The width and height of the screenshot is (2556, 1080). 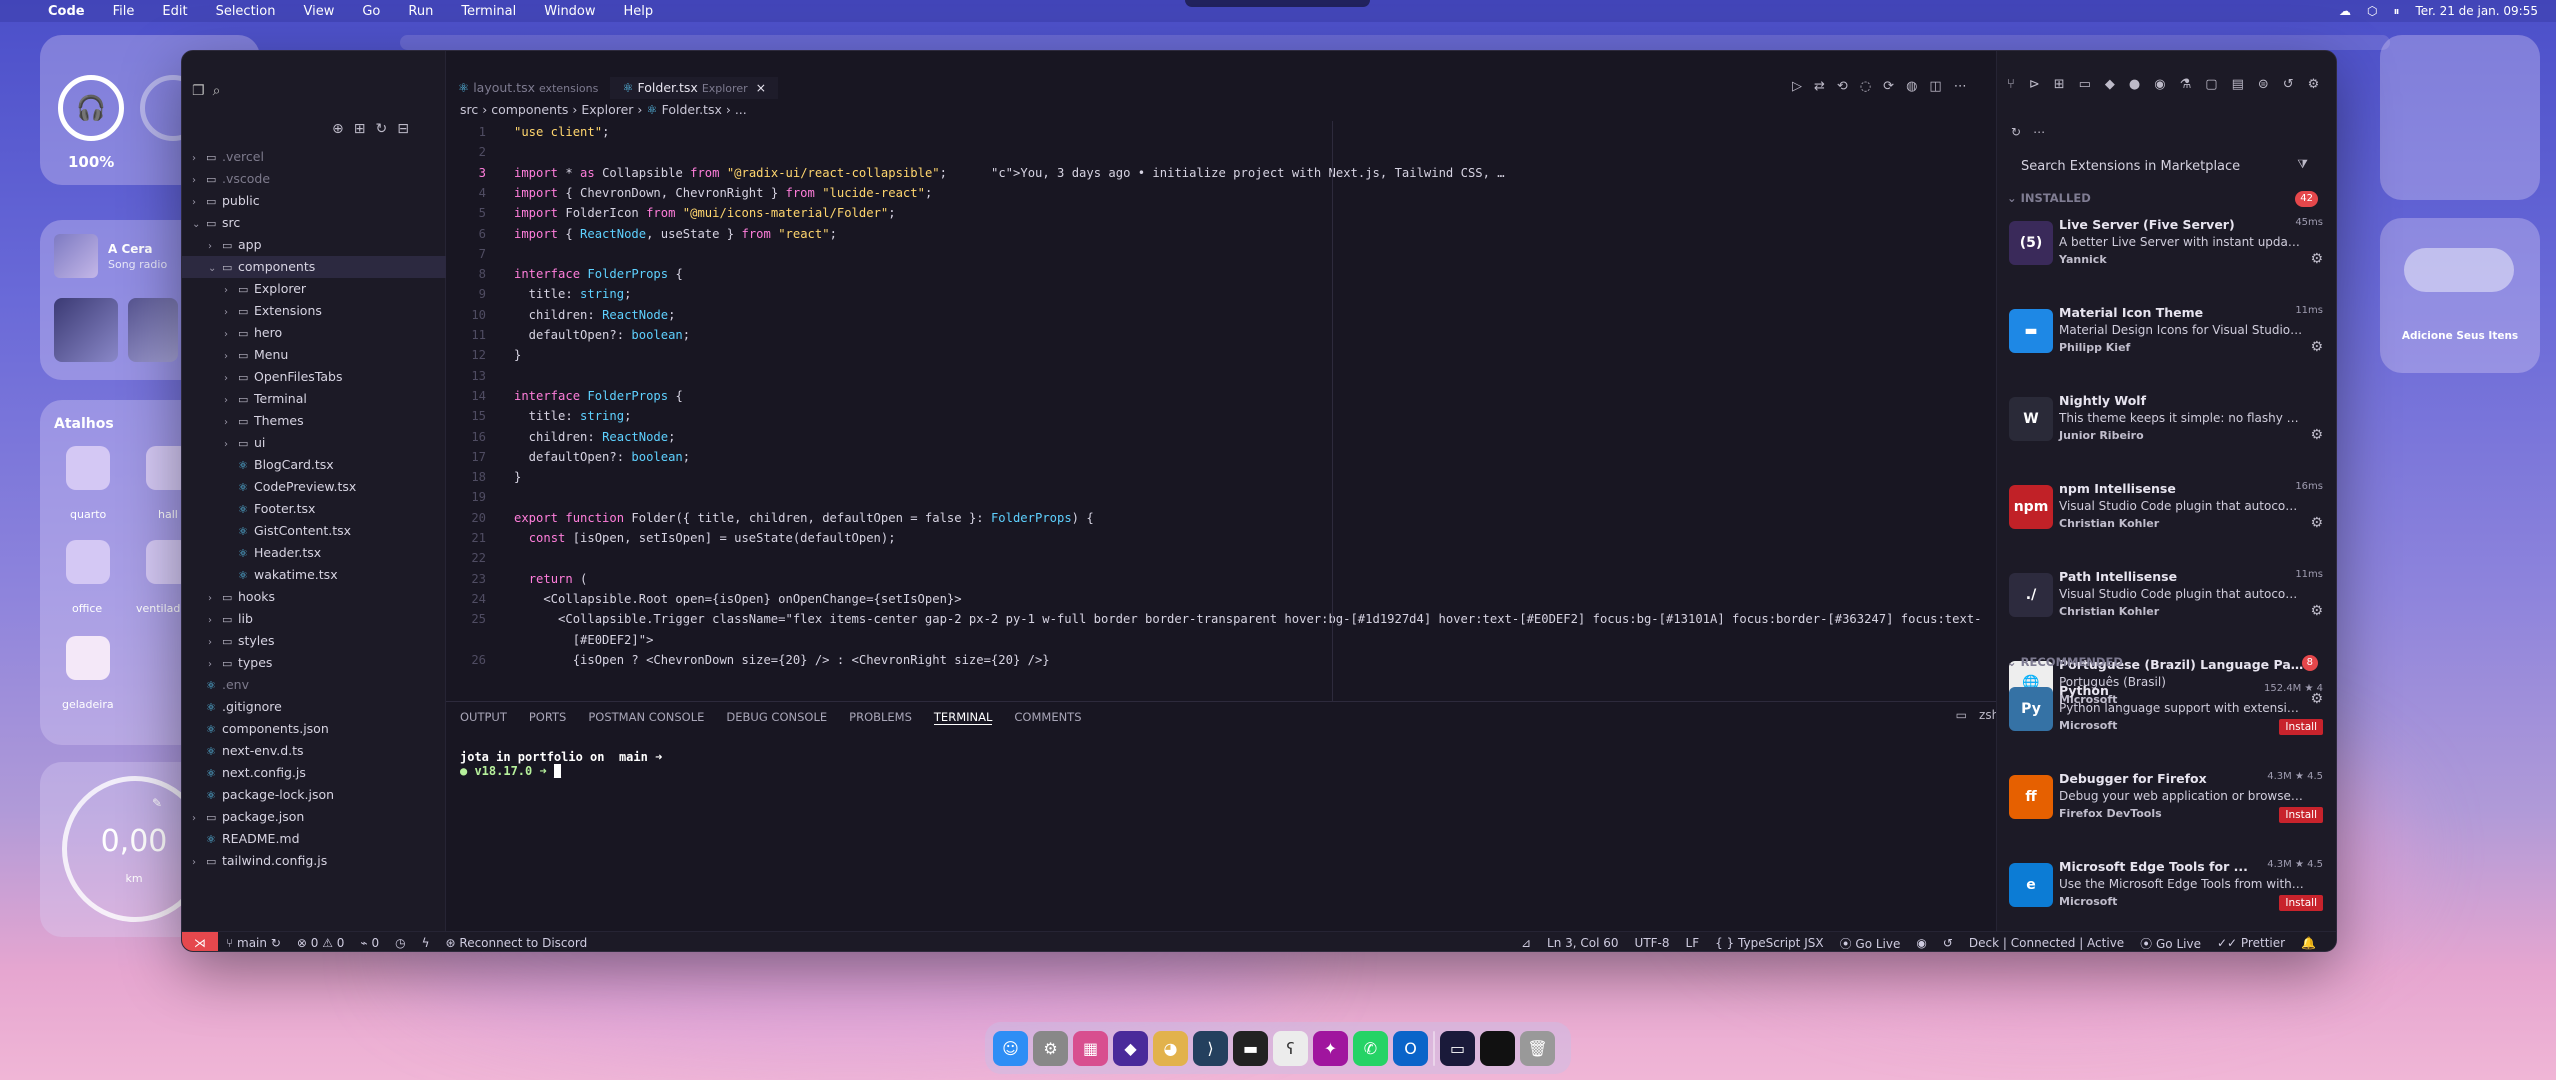 What do you see at coordinates (314, 443) in the screenshot?
I see `tree-folder: › ▭ ui` at bounding box center [314, 443].